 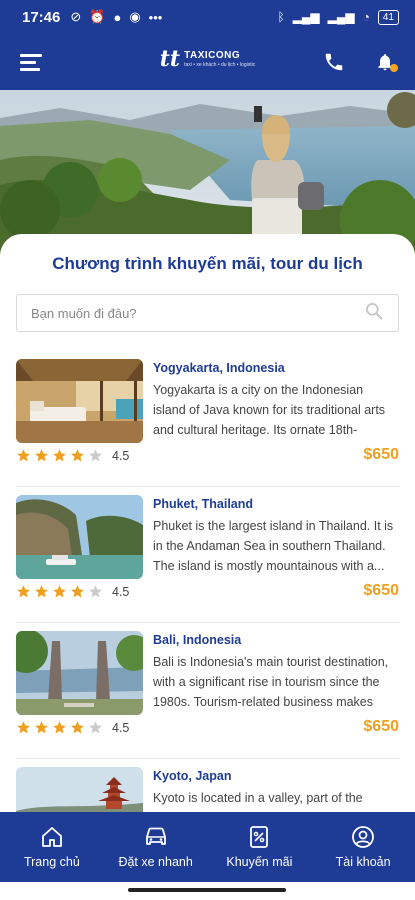 What do you see at coordinates (79, 401) in the screenshot?
I see `tour-thumbnail-yogyakarta` at bounding box center [79, 401].